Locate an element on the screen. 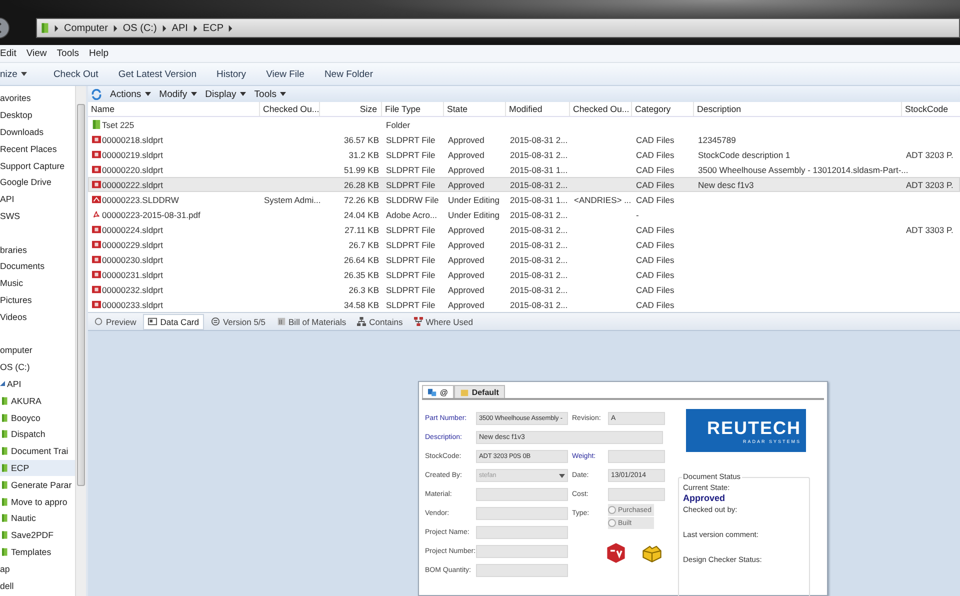  file-row: 00000219.sldprt 31.2 KB SLDPRT File Approved 2015-08-31 2... CAD Files StockCode description 1 ADT 3203 P. is located at coordinates (524, 154).